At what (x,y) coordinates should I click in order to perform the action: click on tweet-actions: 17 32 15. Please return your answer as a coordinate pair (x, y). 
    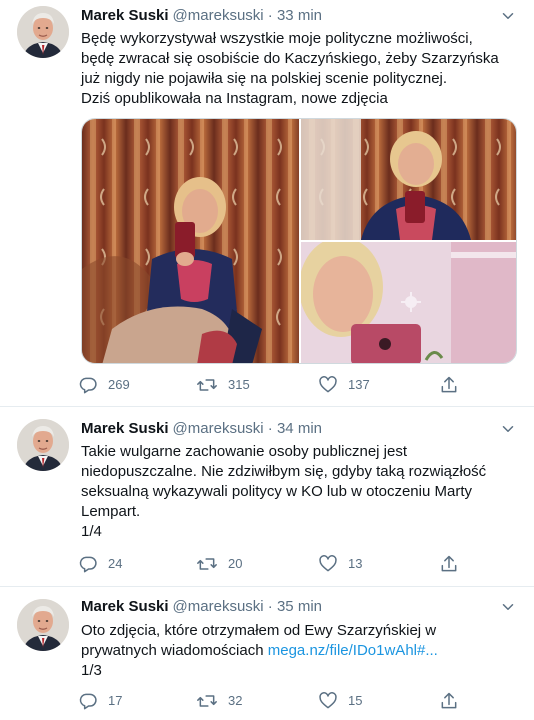
    Looking at the image, I should click on (278, 701).